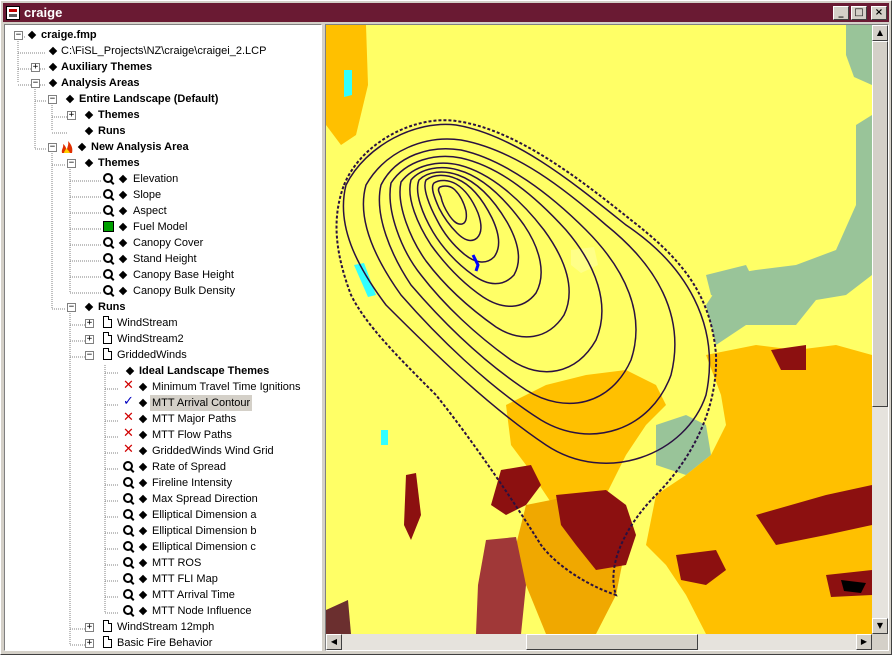 The image size is (892, 655). What do you see at coordinates (163, 531) in the screenshot?
I see `output-item: Elliptical Dimension b` at bounding box center [163, 531].